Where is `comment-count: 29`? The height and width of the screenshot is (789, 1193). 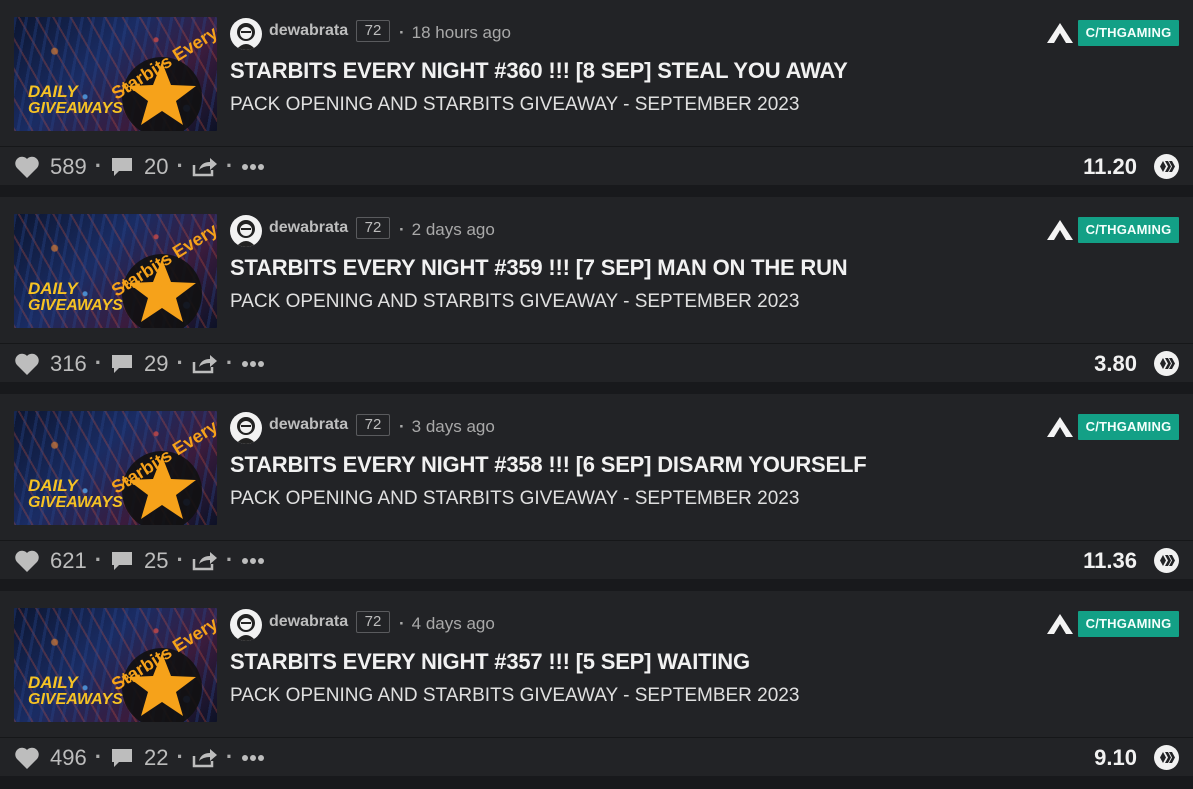 comment-count: 29 is located at coordinates (156, 364).